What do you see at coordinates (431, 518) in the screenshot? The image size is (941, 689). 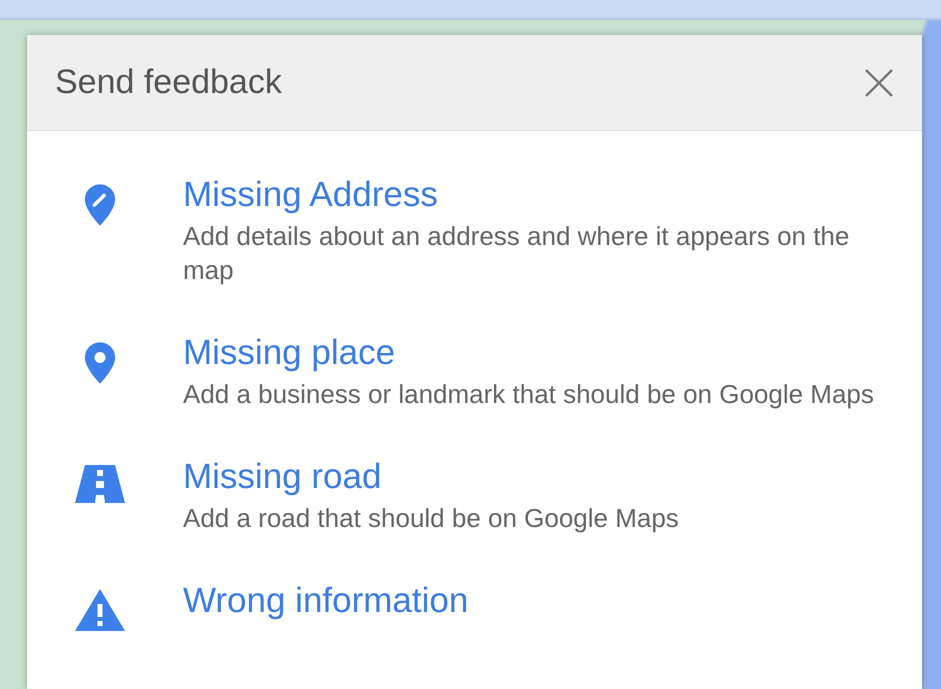 I see `option-description: Add a road that should be on Google Maps` at bounding box center [431, 518].